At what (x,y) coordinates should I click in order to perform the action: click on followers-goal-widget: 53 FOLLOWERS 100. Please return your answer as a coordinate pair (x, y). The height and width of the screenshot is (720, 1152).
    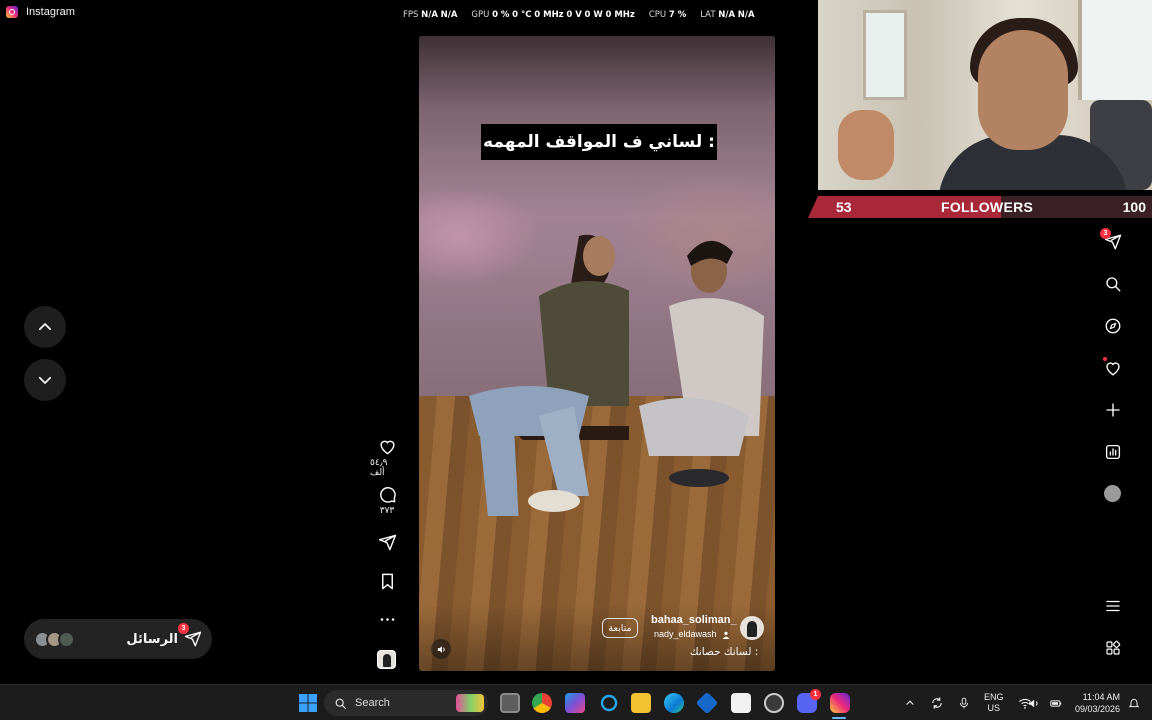
    Looking at the image, I should click on (980, 207).